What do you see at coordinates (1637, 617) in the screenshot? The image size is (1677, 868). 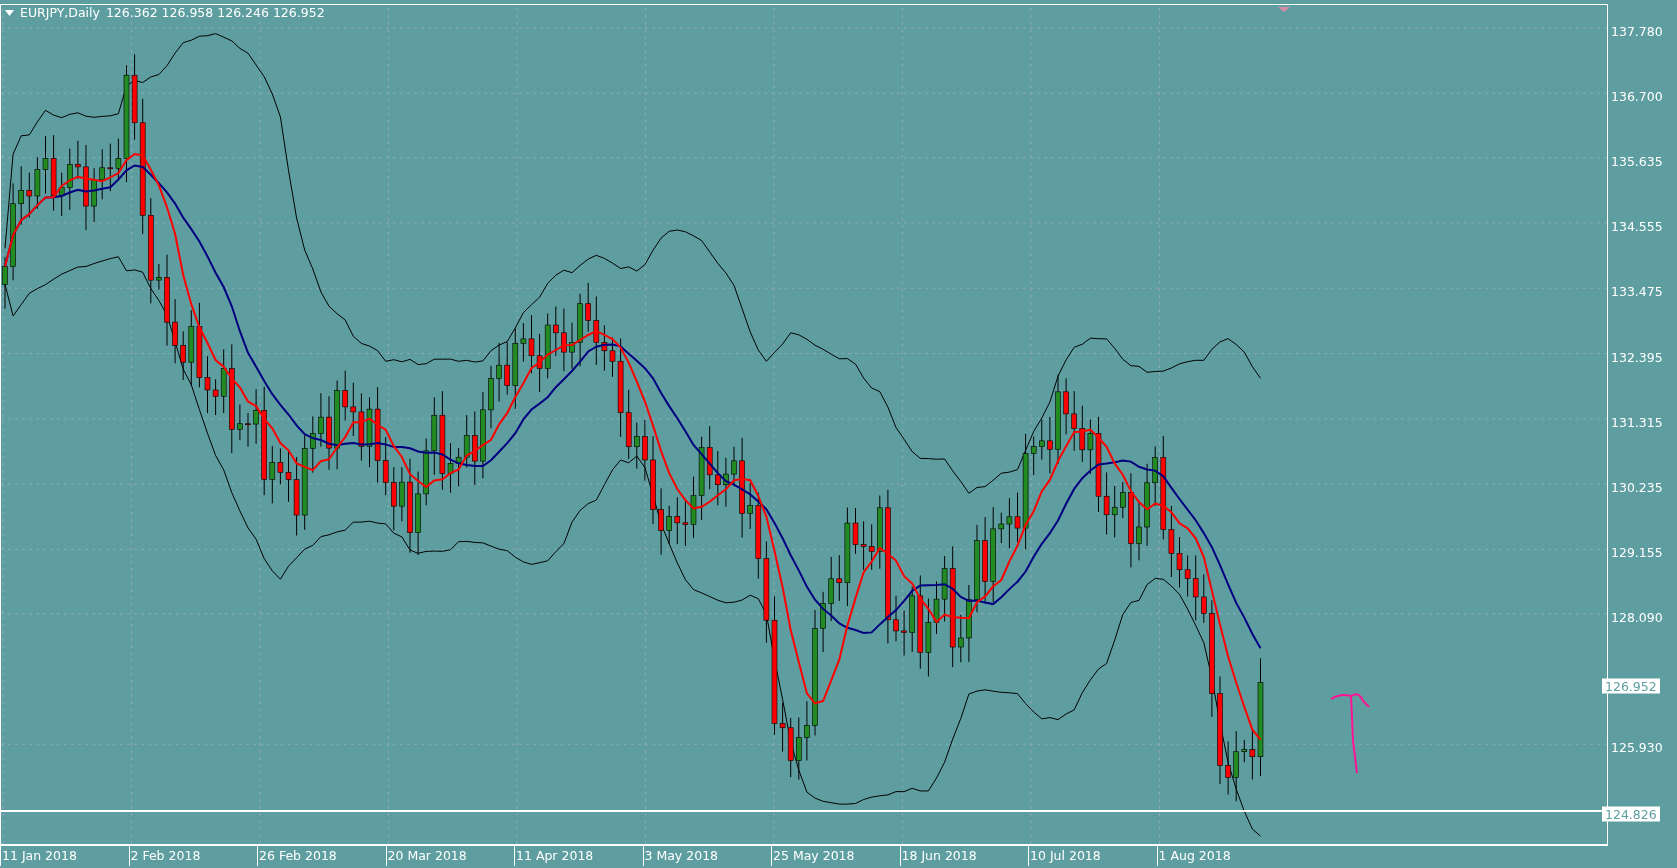 I see `price-axis-label: 128.090` at bounding box center [1637, 617].